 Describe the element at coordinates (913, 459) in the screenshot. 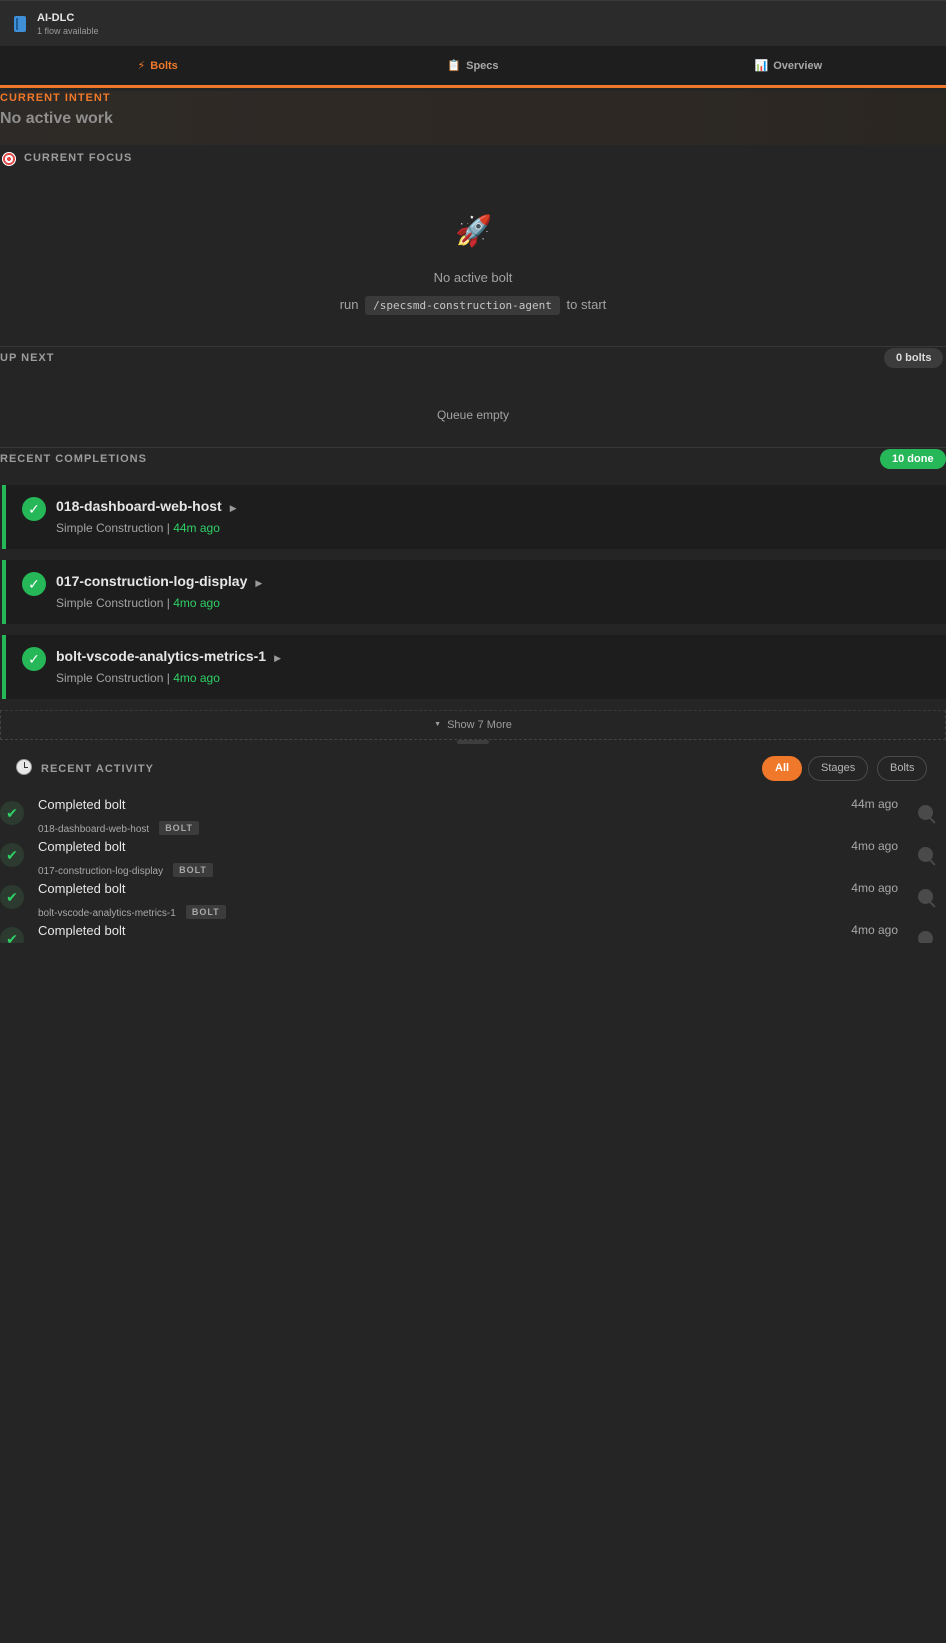

I see `completions-count-badge: 10 done` at that location.